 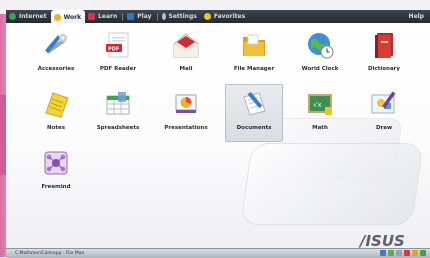 What do you see at coordinates (415, 253) in the screenshot?
I see `language-icon` at bounding box center [415, 253].